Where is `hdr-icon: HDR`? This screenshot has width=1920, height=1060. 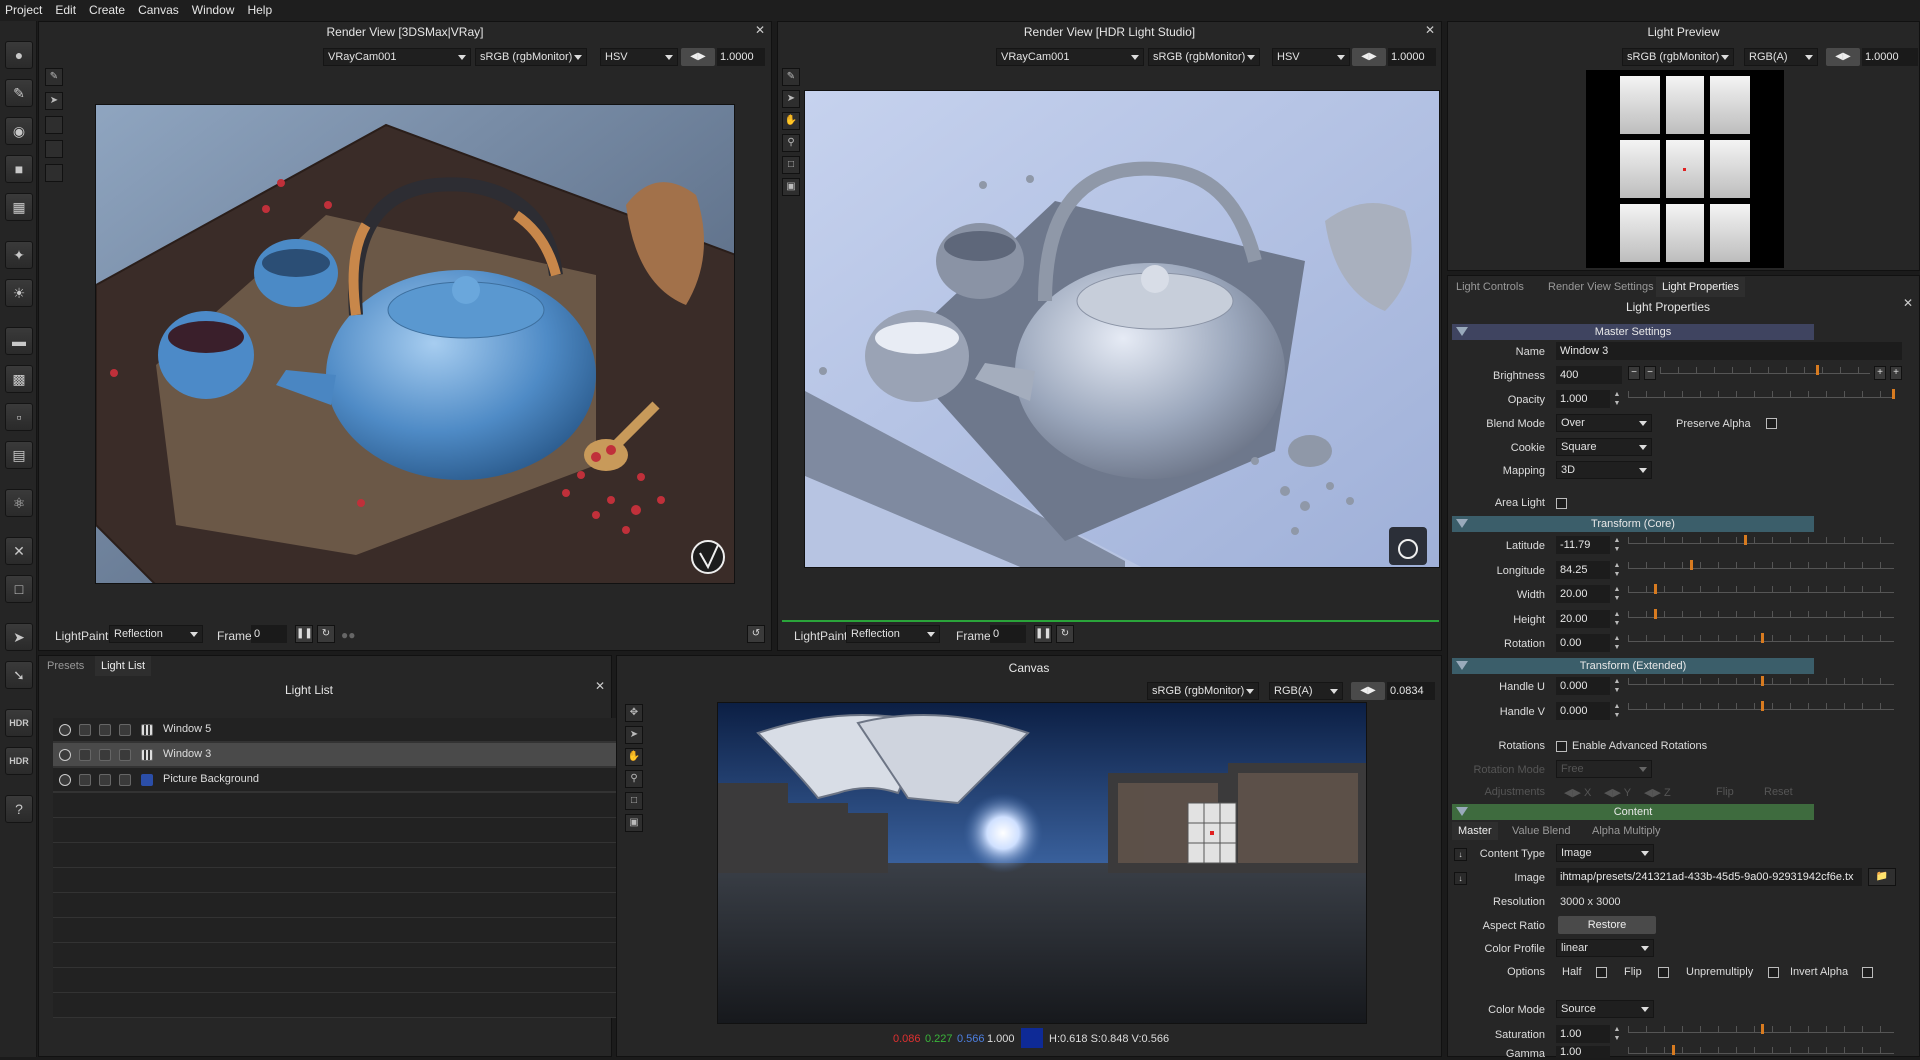 hdr-icon: HDR is located at coordinates (19, 723).